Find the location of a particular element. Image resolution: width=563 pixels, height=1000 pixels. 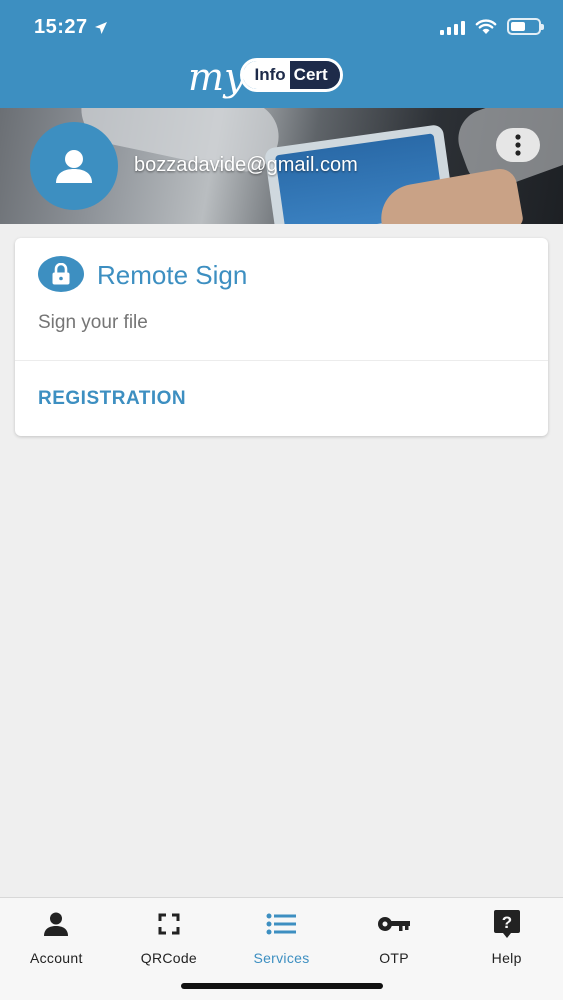

profile-banner: bozzadavide@gmail.com is located at coordinates (281, 166).